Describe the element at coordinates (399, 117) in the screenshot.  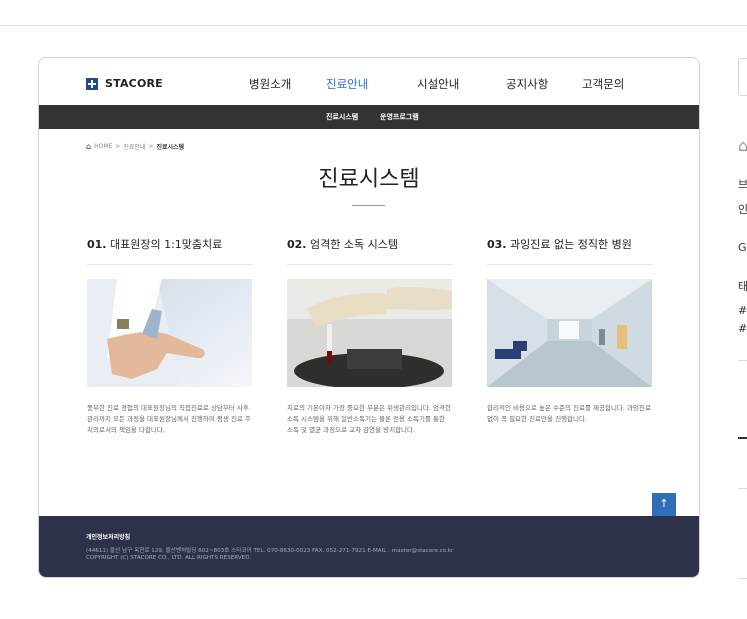
I see `subnav-item-program: 운영프로그램` at that location.